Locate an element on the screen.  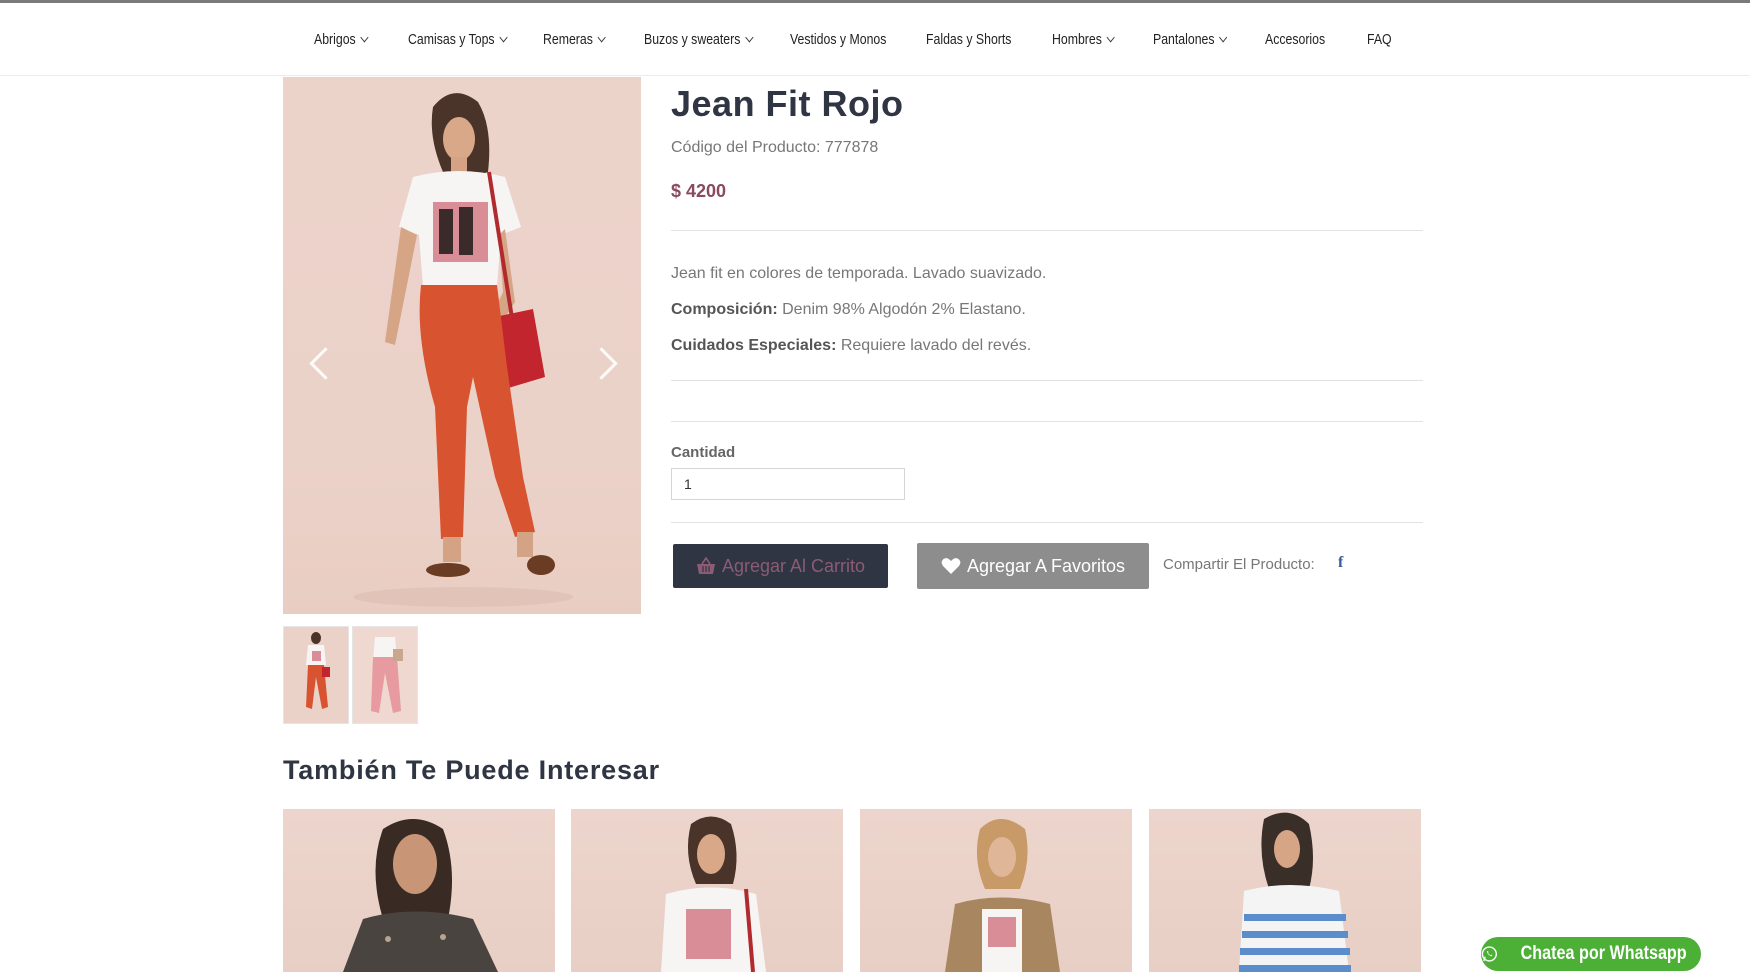
nav-item-accesorios: Accesorios is located at coordinates (1295, 39).